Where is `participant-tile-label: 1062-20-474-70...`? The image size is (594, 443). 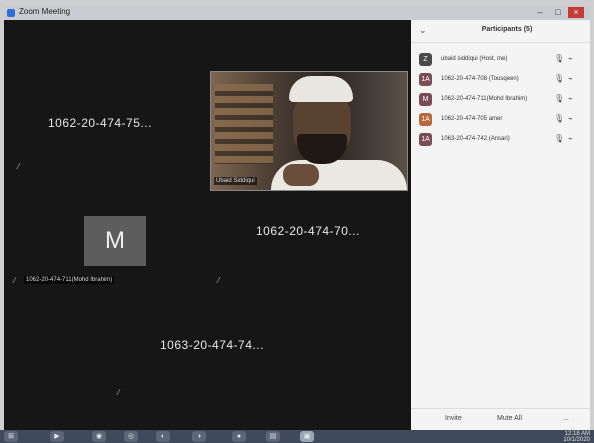 participant-tile-label: 1062-20-474-70... is located at coordinates (308, 231).